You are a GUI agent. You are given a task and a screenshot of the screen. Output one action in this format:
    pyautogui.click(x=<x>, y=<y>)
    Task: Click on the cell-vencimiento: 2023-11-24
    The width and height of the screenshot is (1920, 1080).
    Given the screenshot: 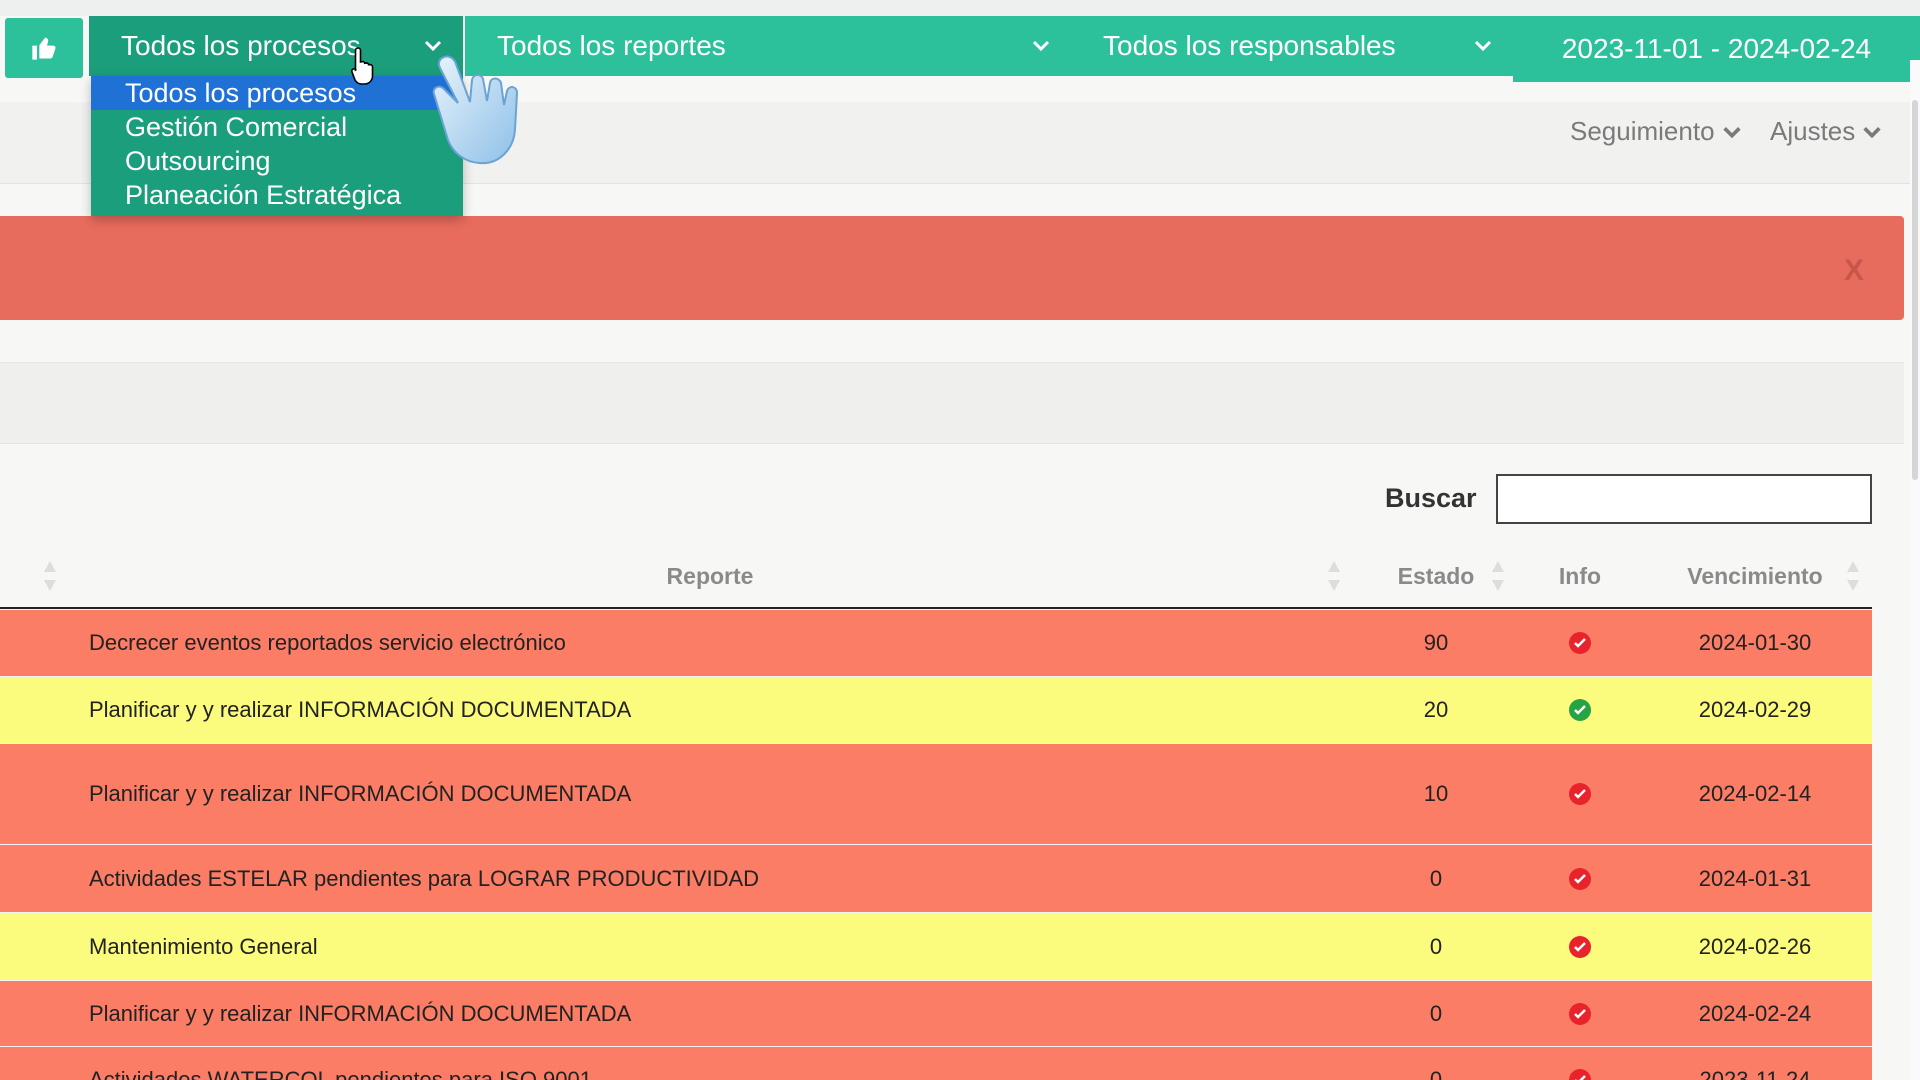 What is the action you would take?
    pyautogui.click(x=1755, y=1073)
    